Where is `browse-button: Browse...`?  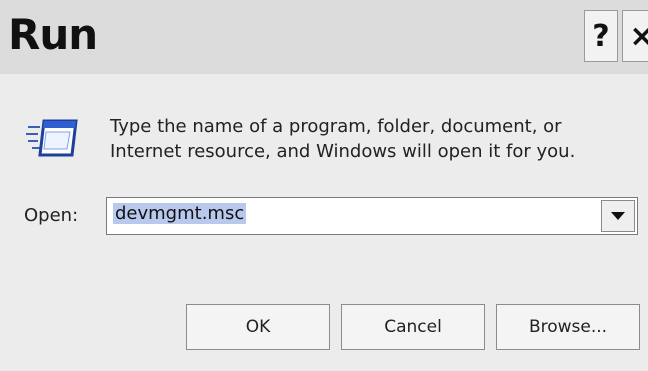 browse-button: Browse... is located at coordinates (568, 327).